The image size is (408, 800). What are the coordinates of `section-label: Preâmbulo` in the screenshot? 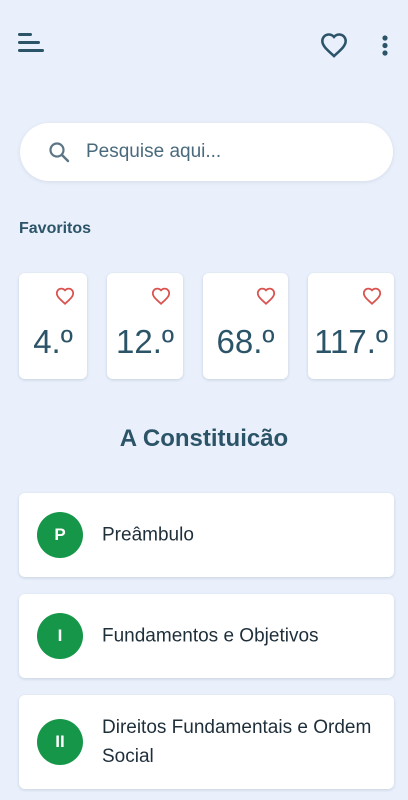 It's located at (148, 535).